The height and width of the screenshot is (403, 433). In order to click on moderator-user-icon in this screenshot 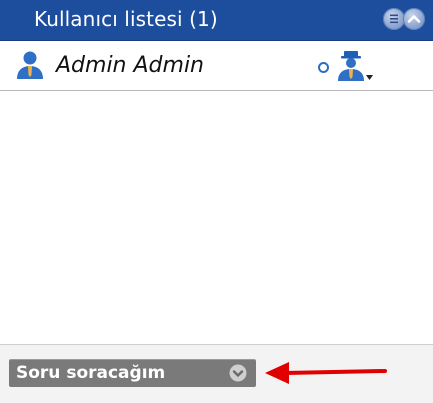, I will do `click(355, 66)`.